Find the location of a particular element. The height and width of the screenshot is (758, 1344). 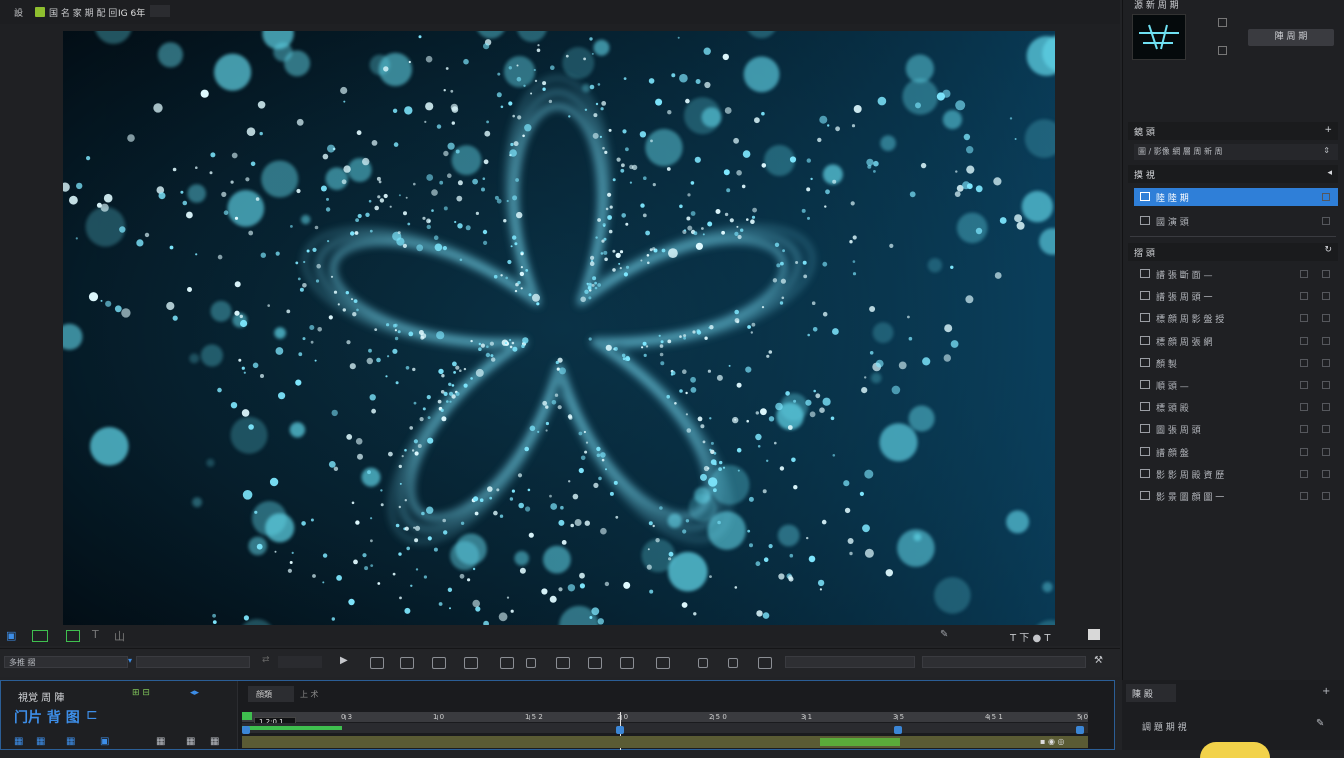

play-icon: ▶ is located at coordinates (344, 660).